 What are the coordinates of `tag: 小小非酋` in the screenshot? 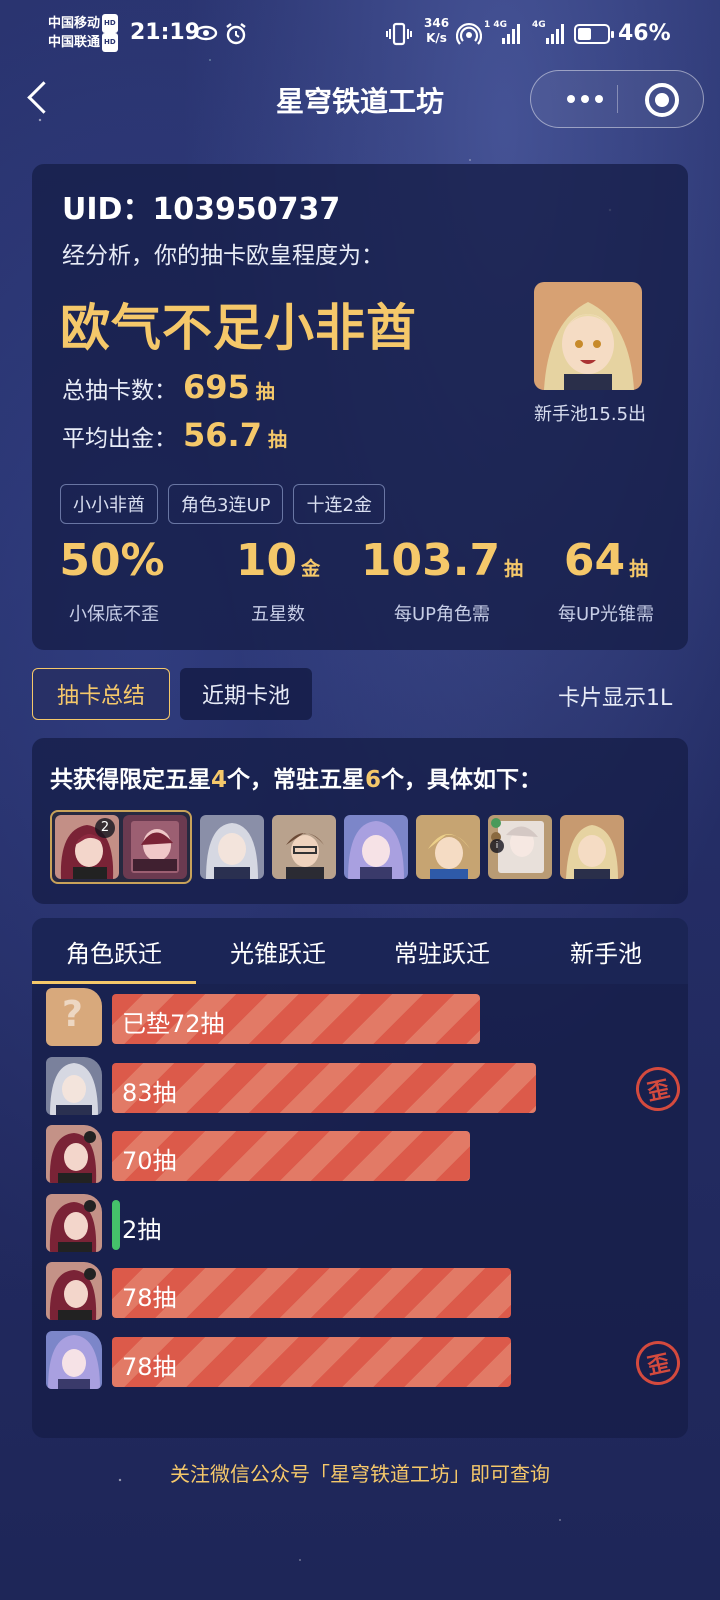 It's located at (109, 504).